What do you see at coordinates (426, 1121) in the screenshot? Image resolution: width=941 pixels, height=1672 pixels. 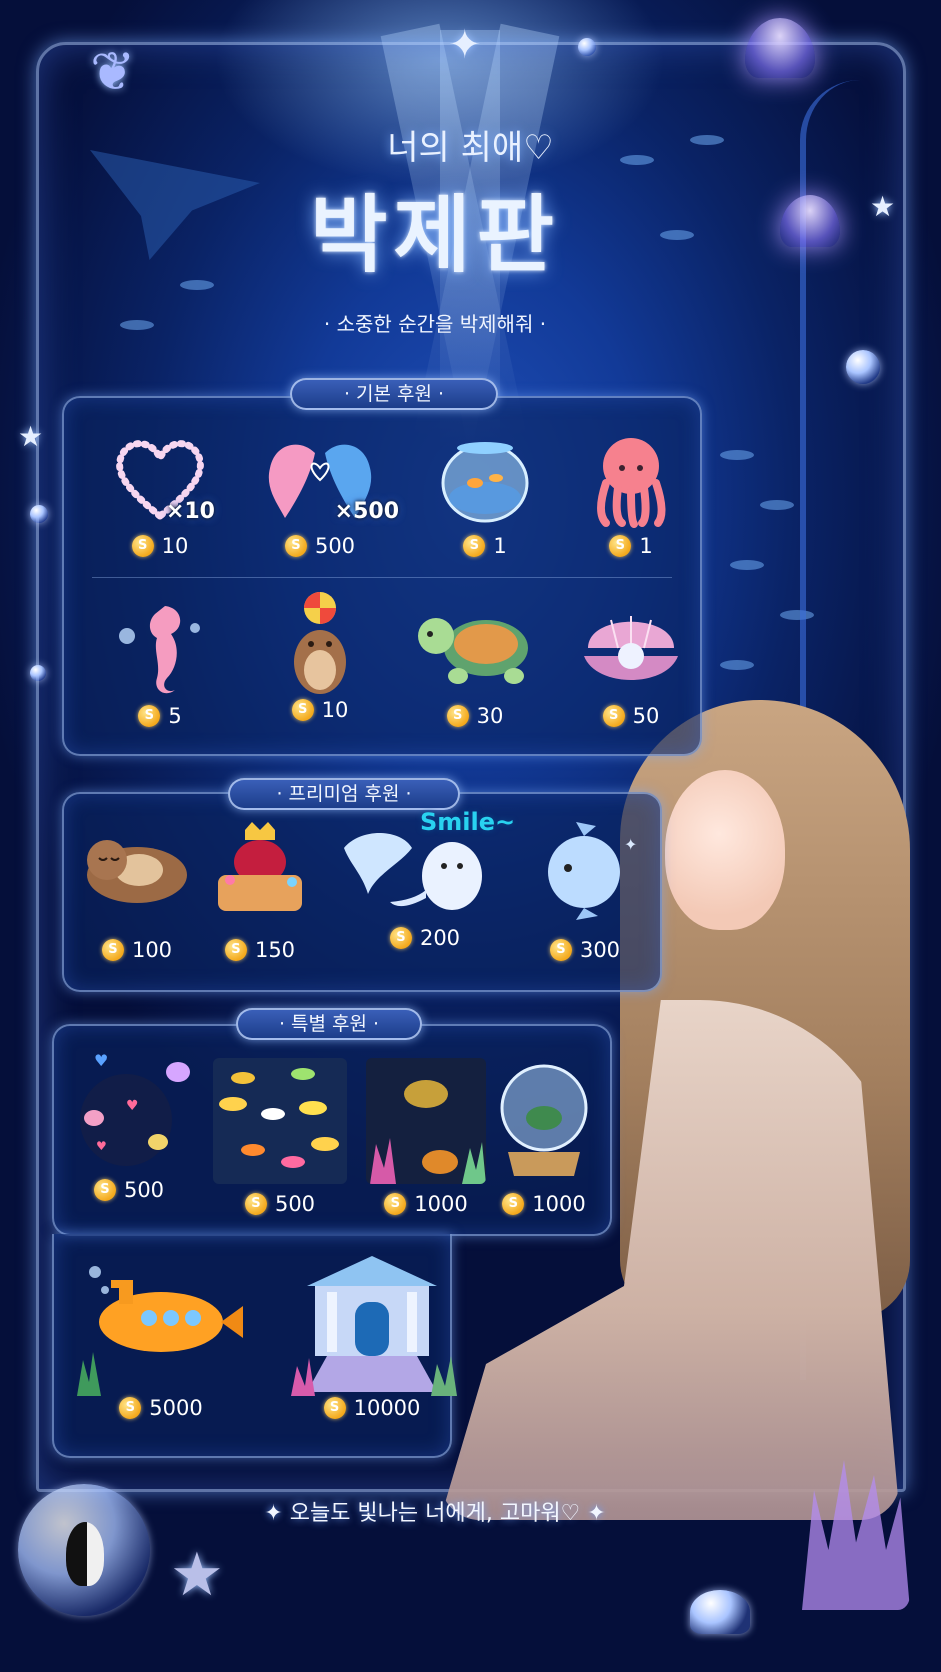 I see `turtle-reef-scene-icon` at bounding box center [426, 1121].